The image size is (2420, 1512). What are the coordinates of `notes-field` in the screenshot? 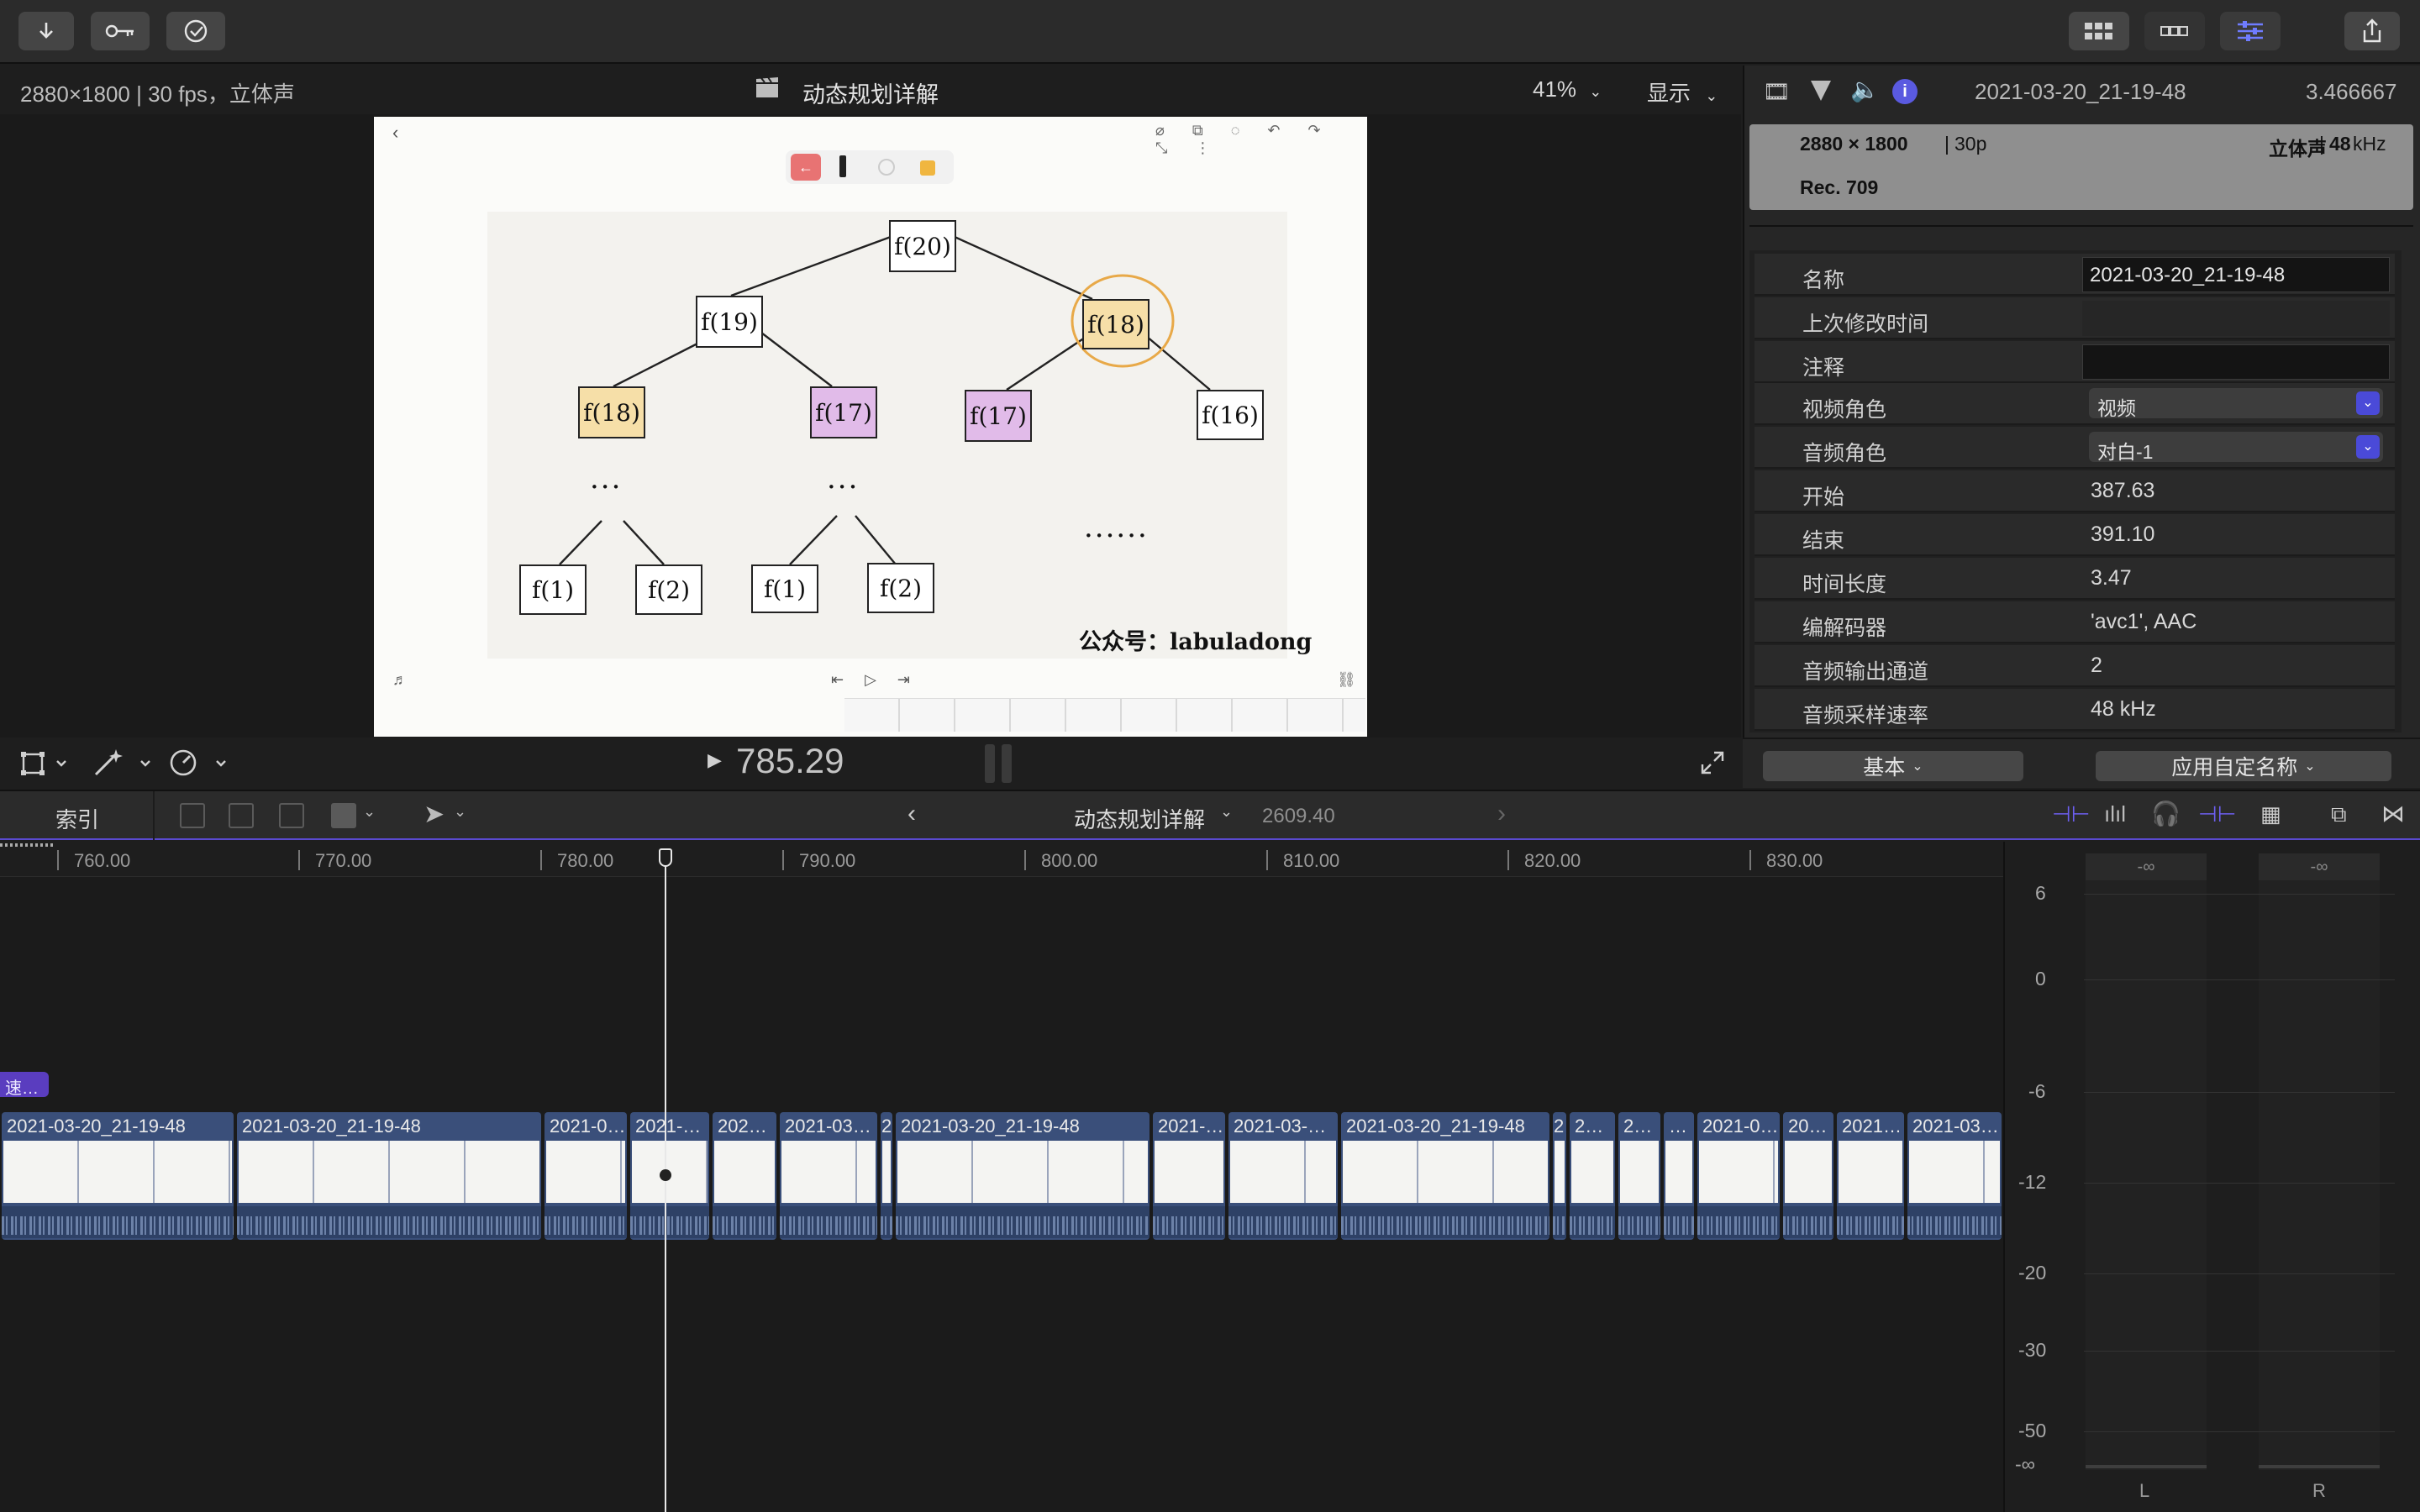 It's located at (2236, 362).